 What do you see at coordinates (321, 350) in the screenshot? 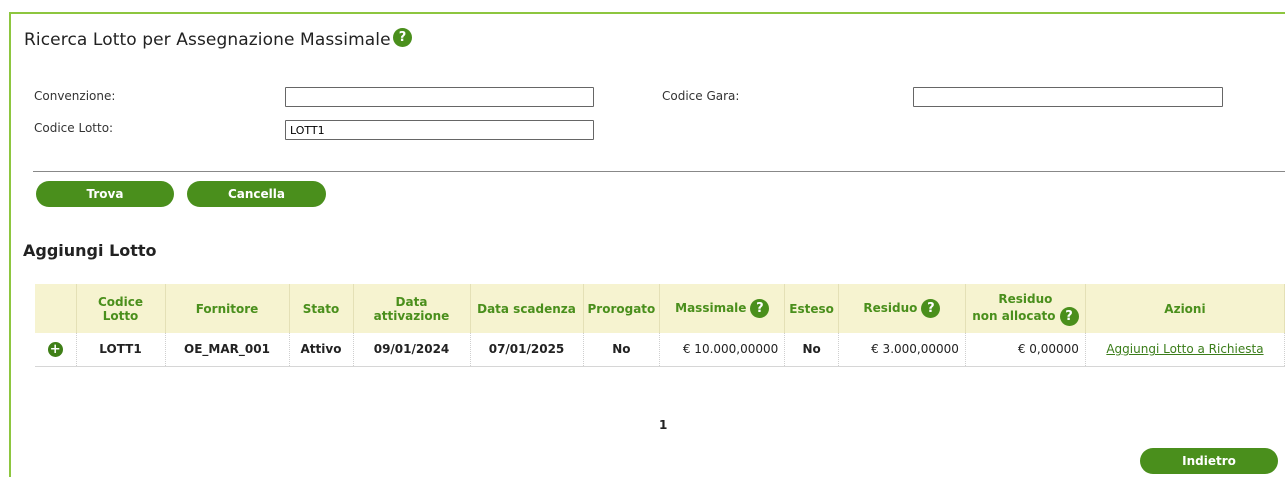
I see `cell-stato: Attivo` at bounding box center [321, 350].